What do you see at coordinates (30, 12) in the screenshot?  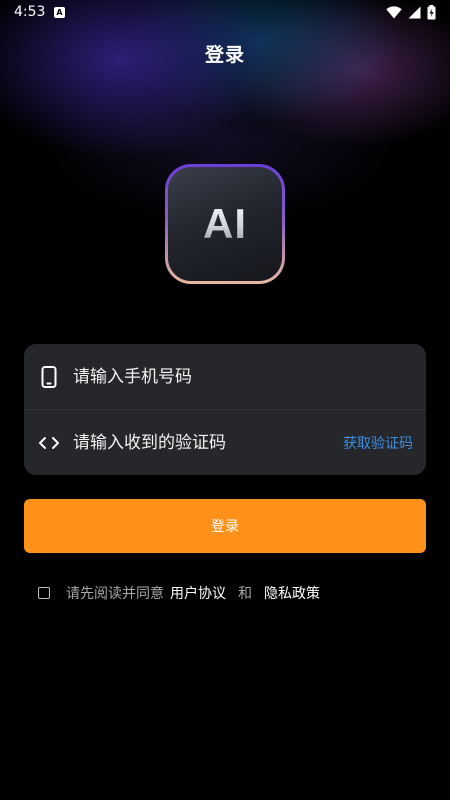 I see `status-time: 4:53` at bounding box center [30, 12].